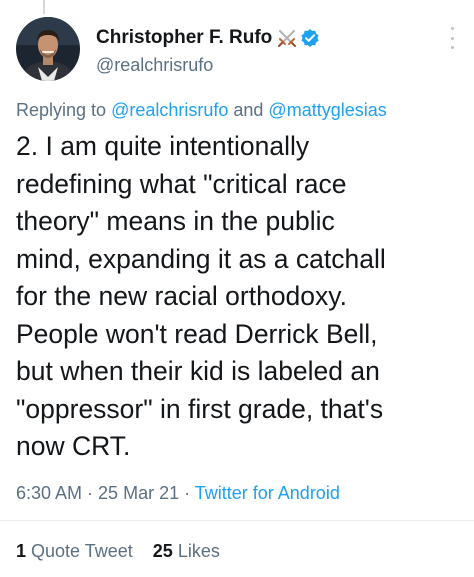 The width and height of the screenshot is (474, 577). What do you see at coordinates (327, 110) in the screenshot?
I see `replying-user-link: @mattyglesias` at bounding box center [327, 110].